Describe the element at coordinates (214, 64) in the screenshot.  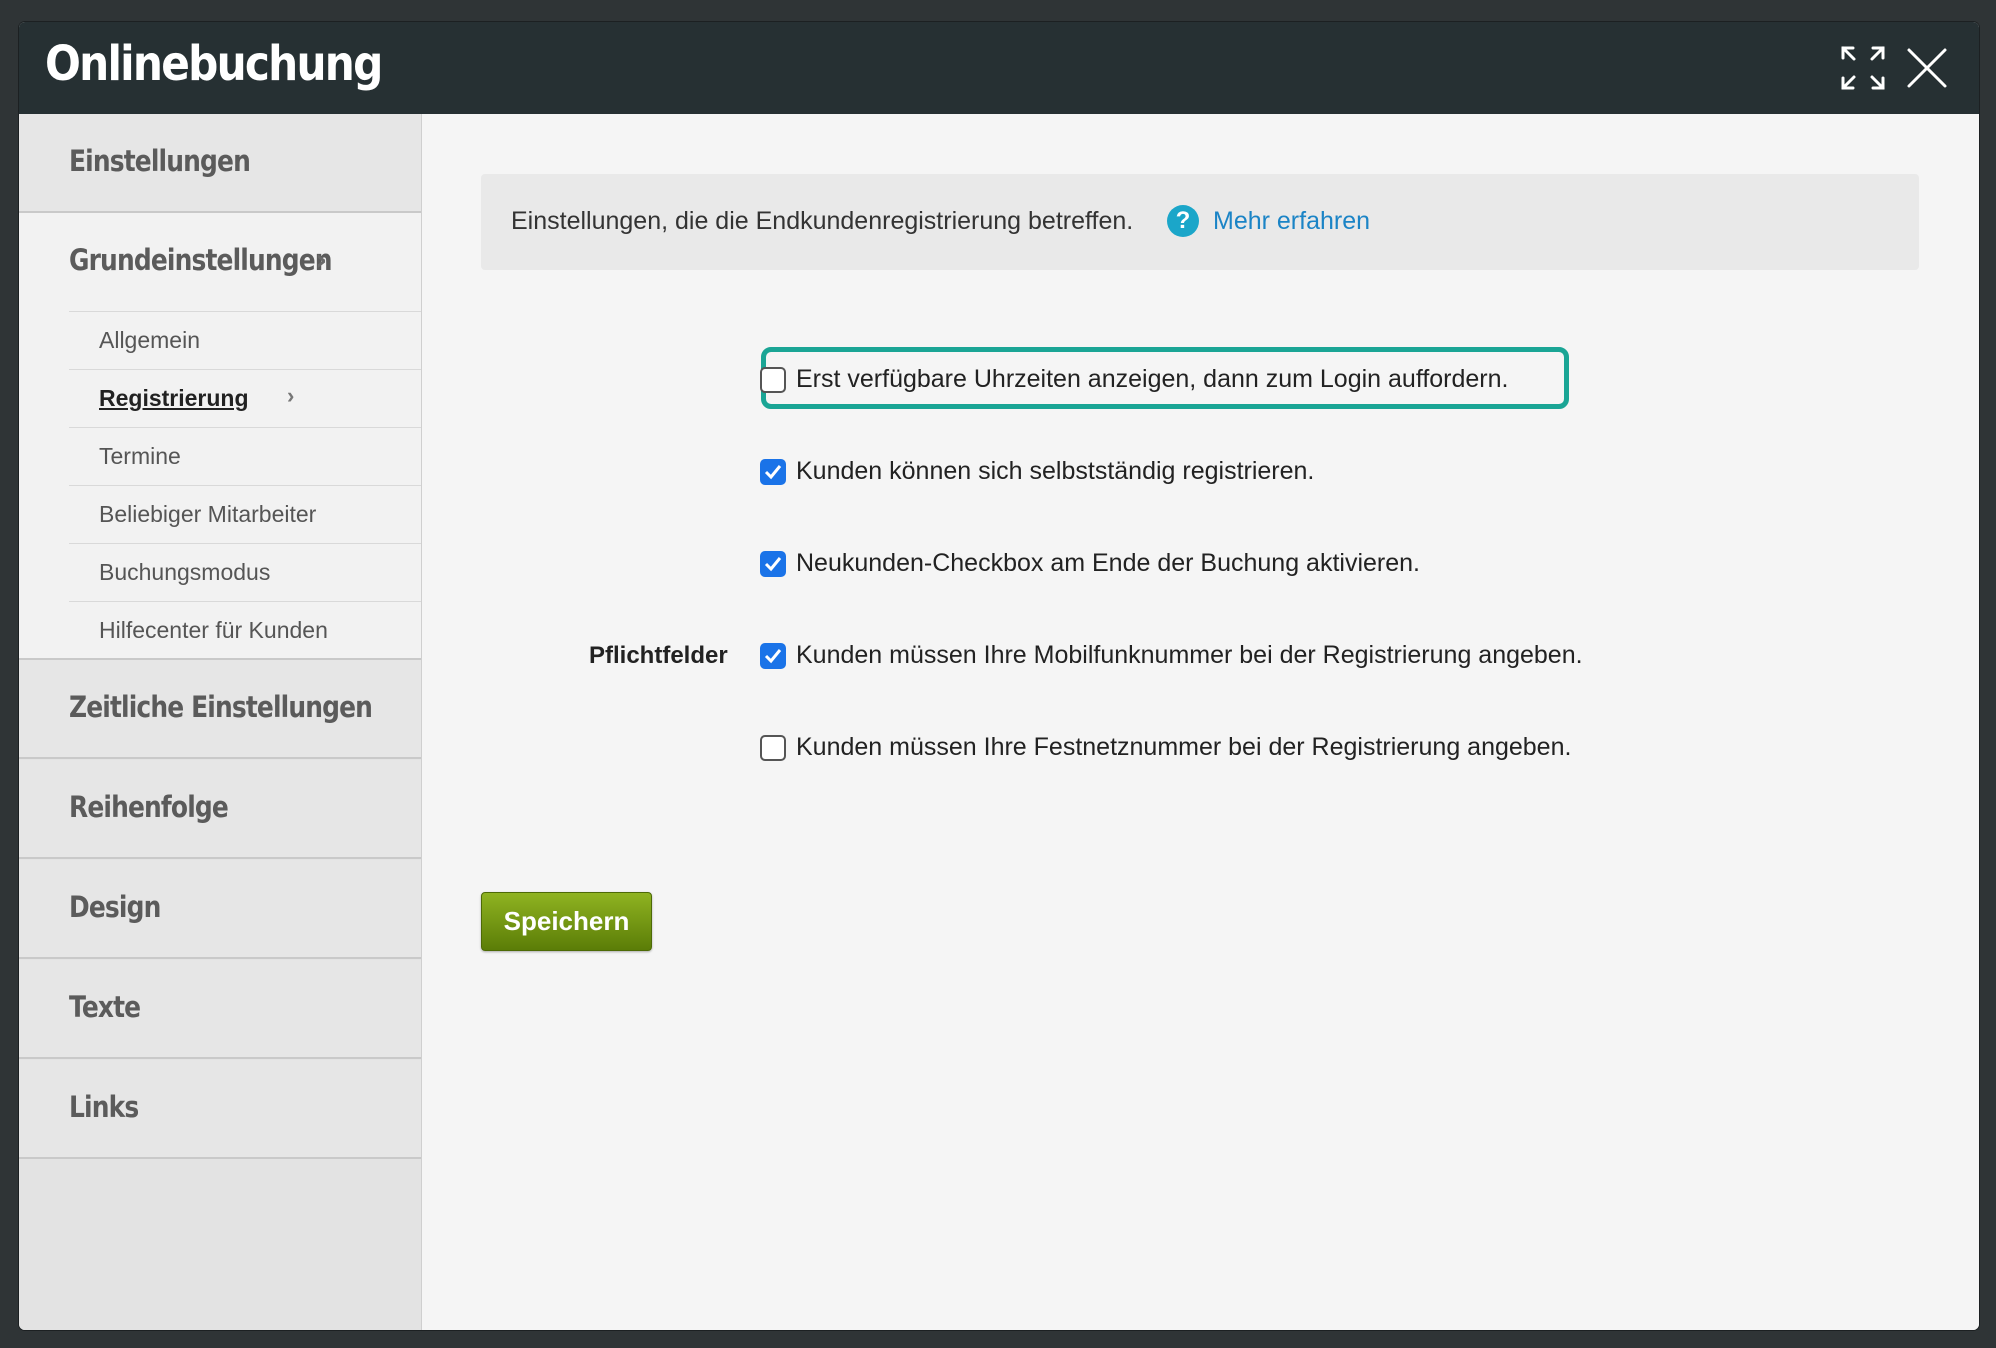
I see `dialog-title: Onlinebuchung` at that location.